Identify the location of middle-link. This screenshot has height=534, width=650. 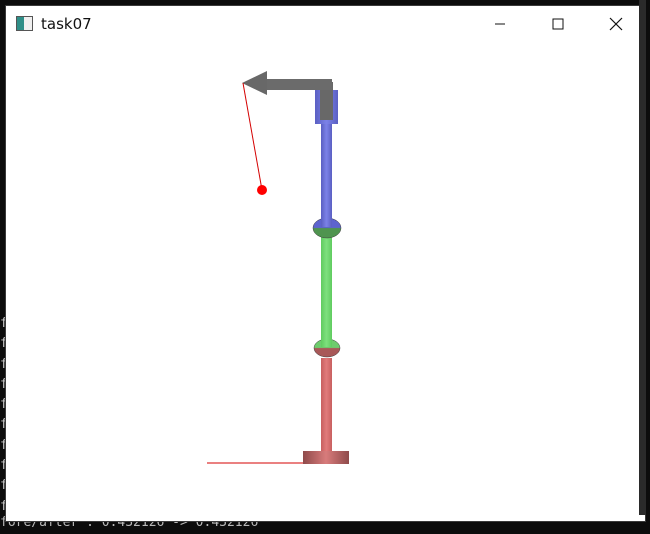
(326, 292).